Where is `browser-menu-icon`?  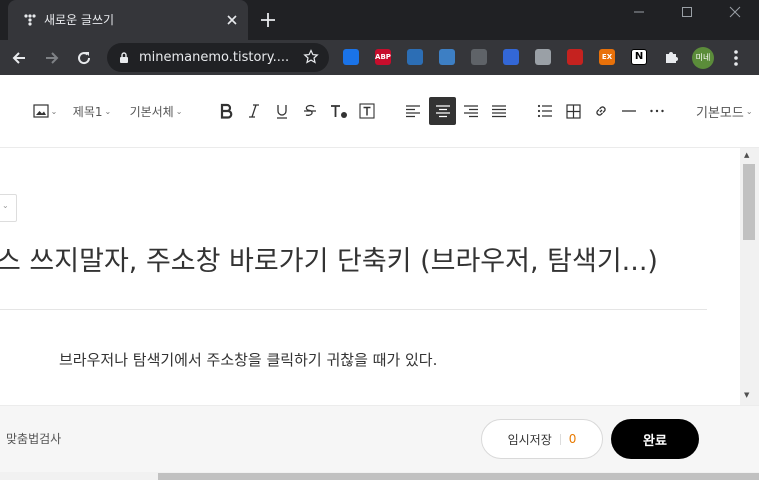
browser-menu-icon is located at coordinates (736, 58).